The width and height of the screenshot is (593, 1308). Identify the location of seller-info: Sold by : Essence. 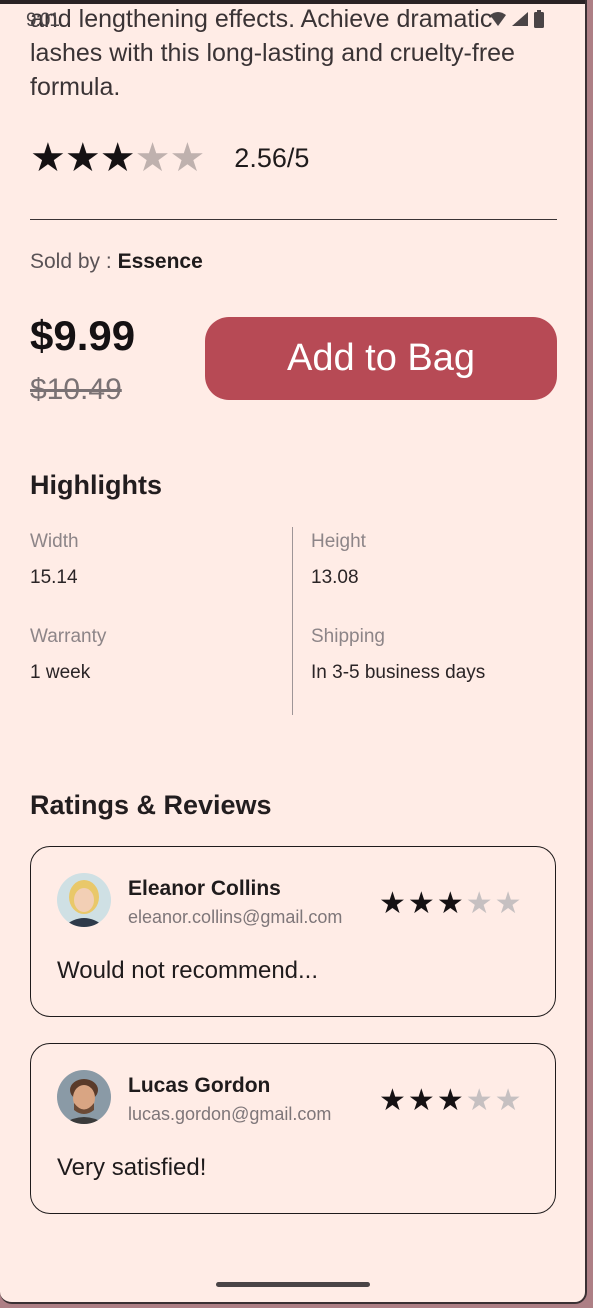
(116, 262).